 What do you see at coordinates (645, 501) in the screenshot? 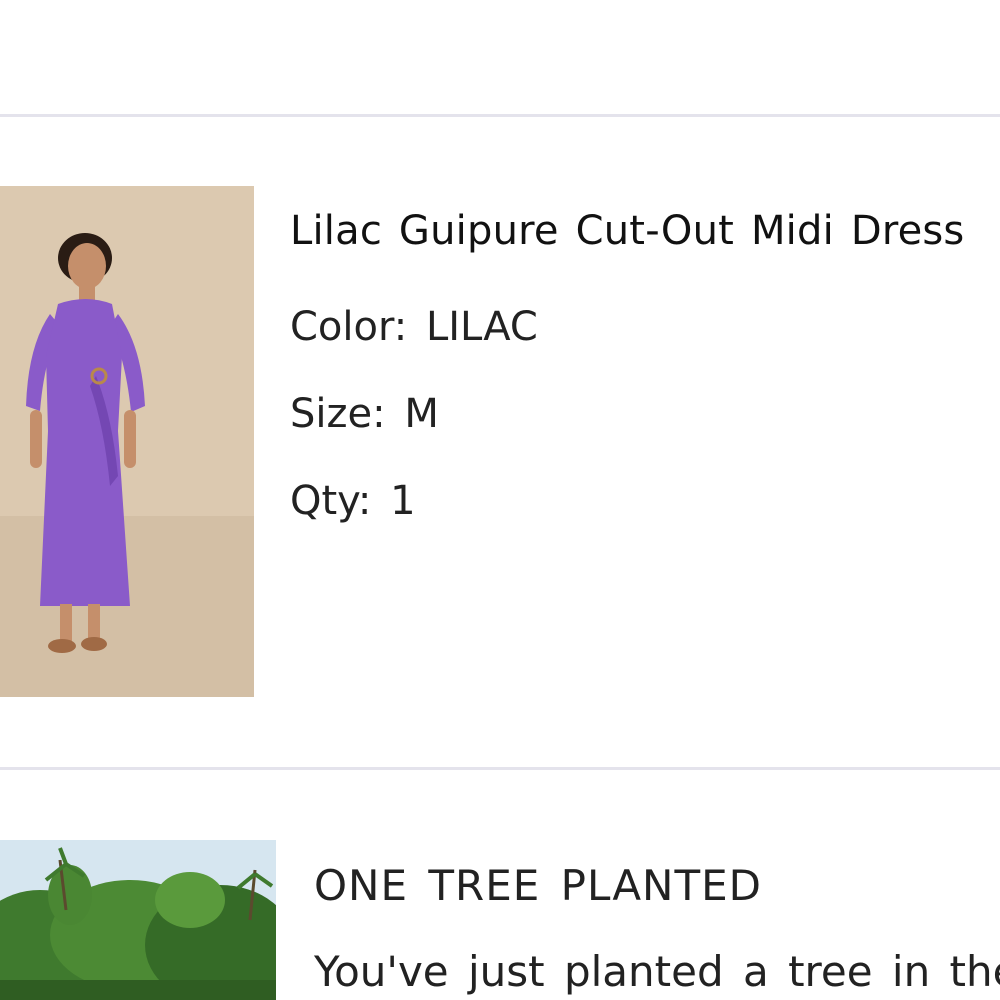
I see `qty-line: Qty: 1` at bounding box center [645, 501].